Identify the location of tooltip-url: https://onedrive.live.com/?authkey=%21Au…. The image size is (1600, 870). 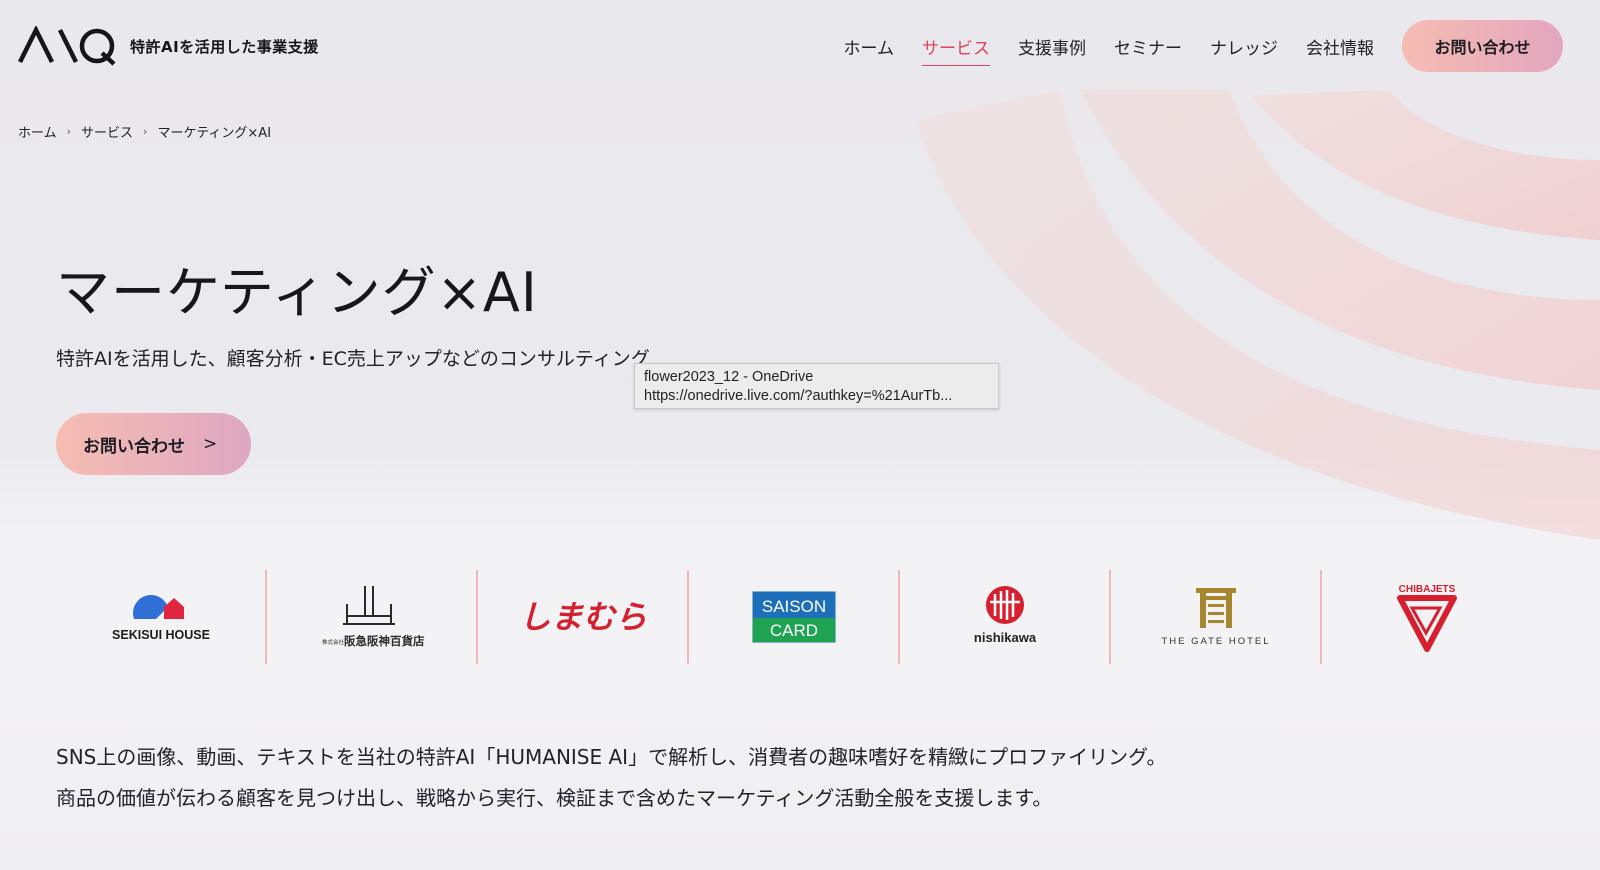
(798, 396).